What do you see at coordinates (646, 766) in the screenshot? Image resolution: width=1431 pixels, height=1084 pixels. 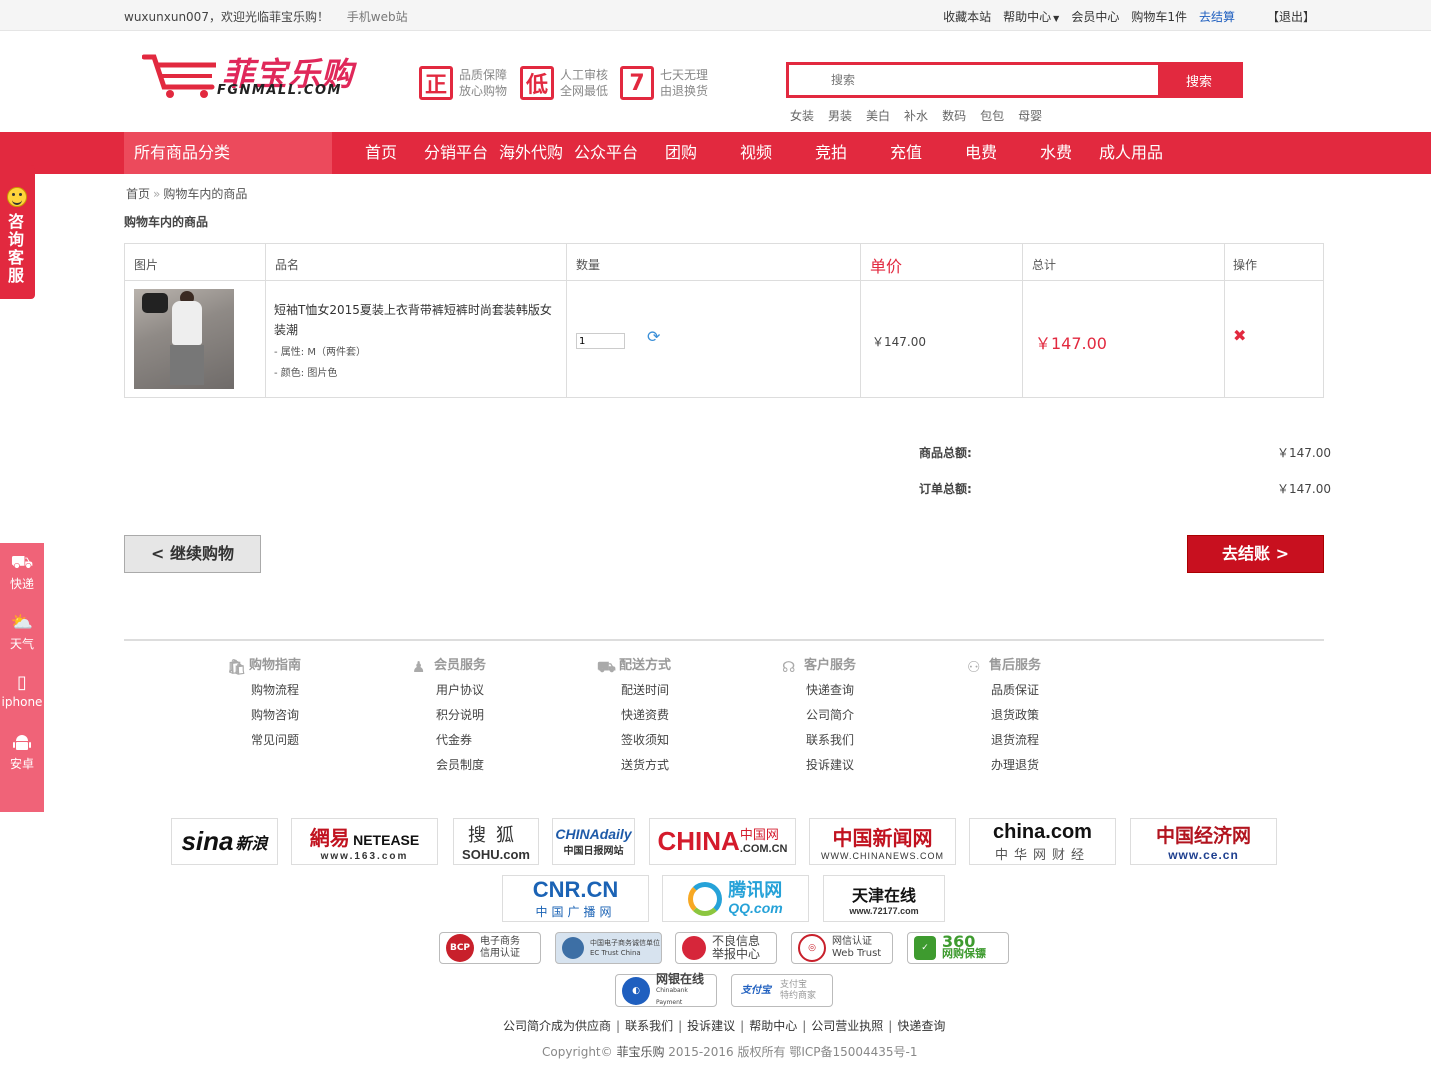 I see `help-link: 送货方式` at bounding box center [646, 766].